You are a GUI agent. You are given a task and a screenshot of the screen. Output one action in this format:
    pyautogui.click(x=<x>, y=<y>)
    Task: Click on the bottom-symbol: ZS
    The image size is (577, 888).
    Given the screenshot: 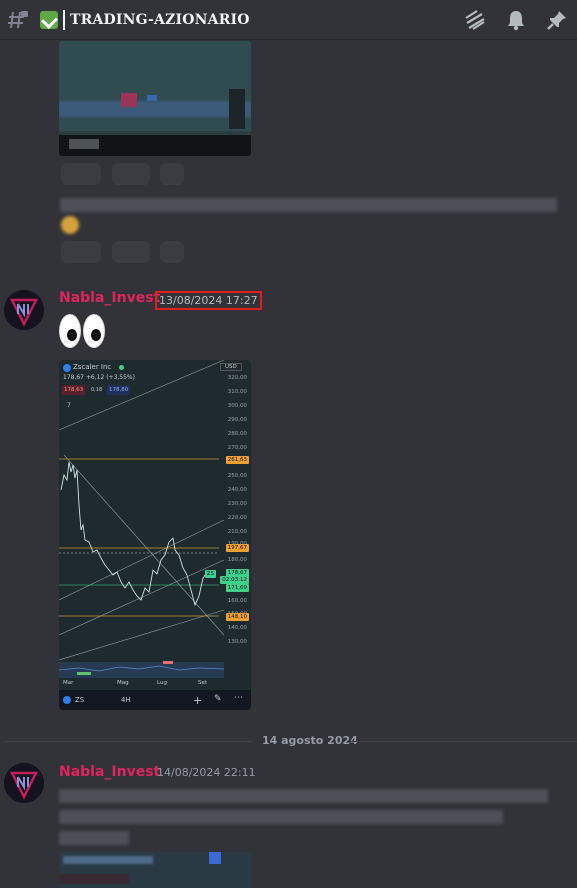 What is the action you would take?
    pyautogui.click(x=79, y=700)
    